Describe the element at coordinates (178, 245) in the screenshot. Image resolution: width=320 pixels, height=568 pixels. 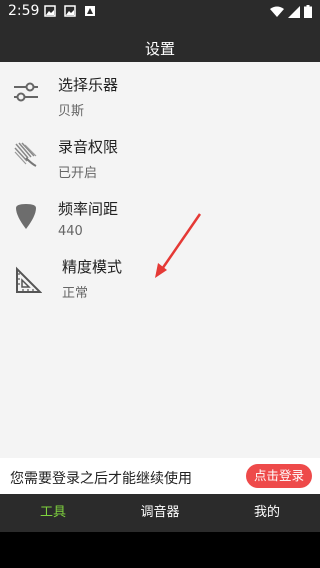
I see `annotation-arrow` at that location.